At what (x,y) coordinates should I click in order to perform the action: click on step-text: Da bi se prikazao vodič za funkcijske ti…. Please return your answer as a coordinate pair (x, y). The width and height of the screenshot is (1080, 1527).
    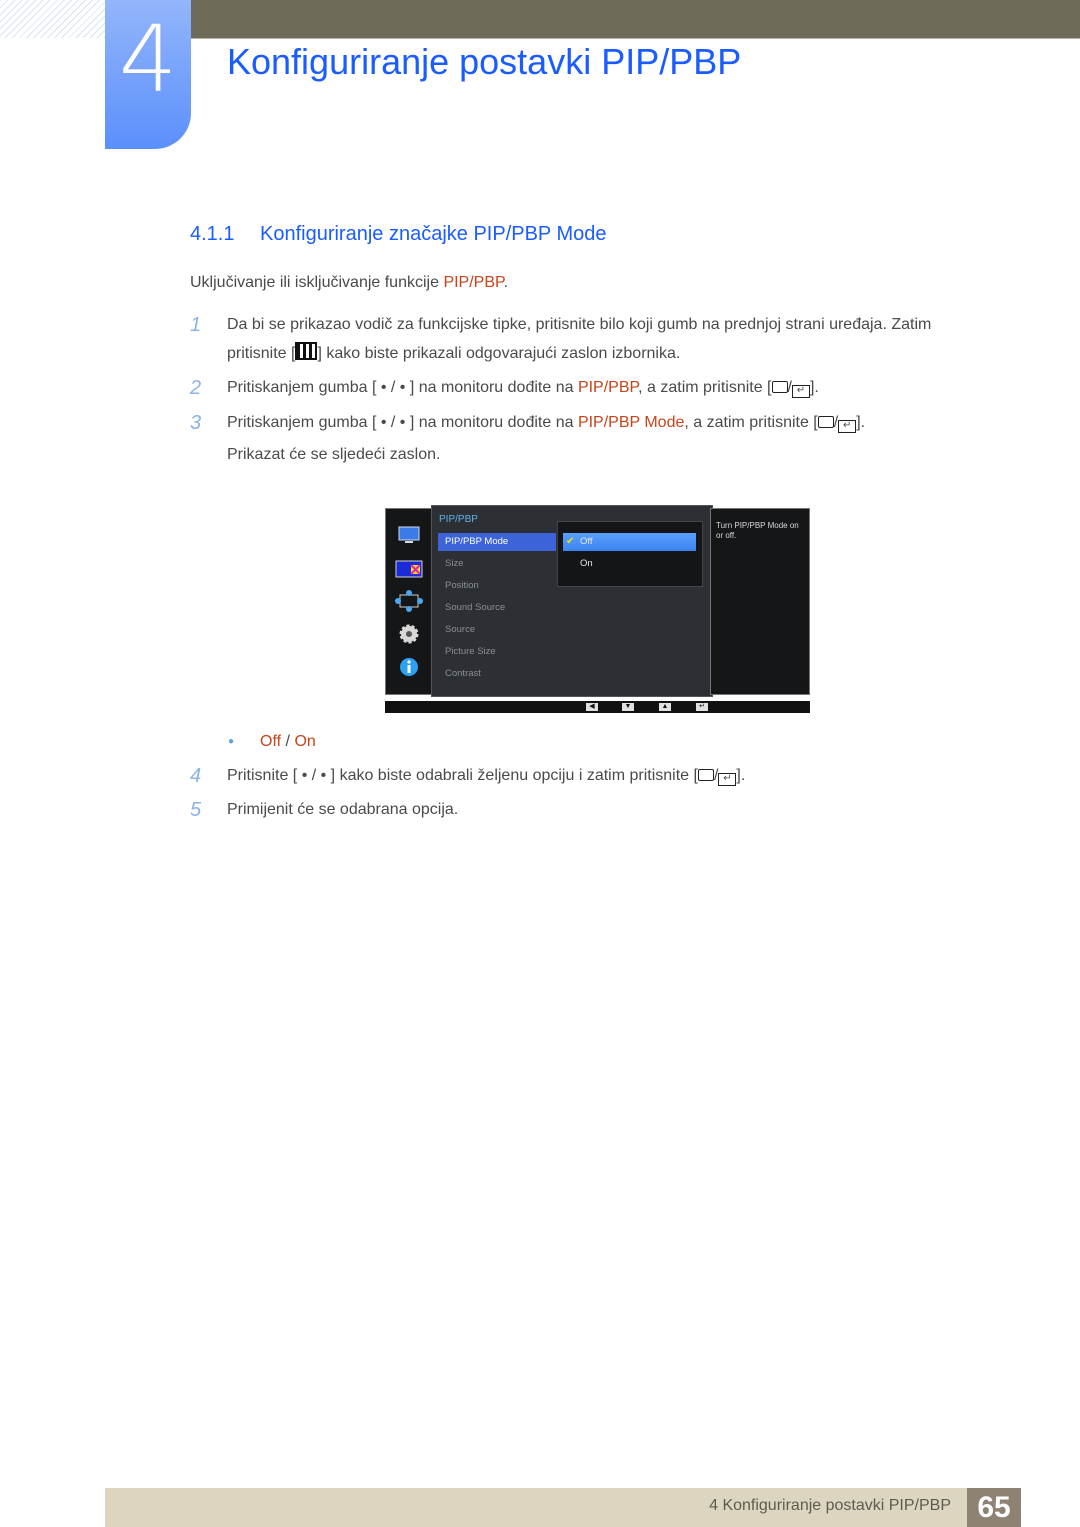
    Looking at the image, I should click on (579, 324).